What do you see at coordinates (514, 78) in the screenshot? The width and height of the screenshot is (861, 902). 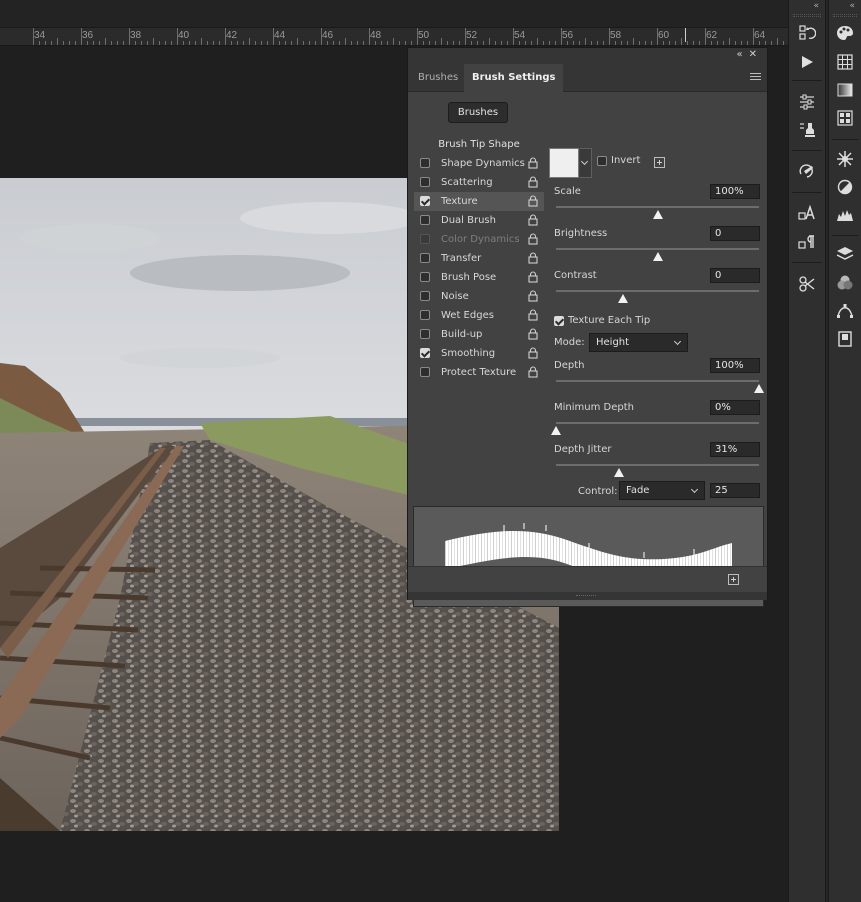 I see `tab-brush-settings: Brush Settings` at bounding box center [514, 78].